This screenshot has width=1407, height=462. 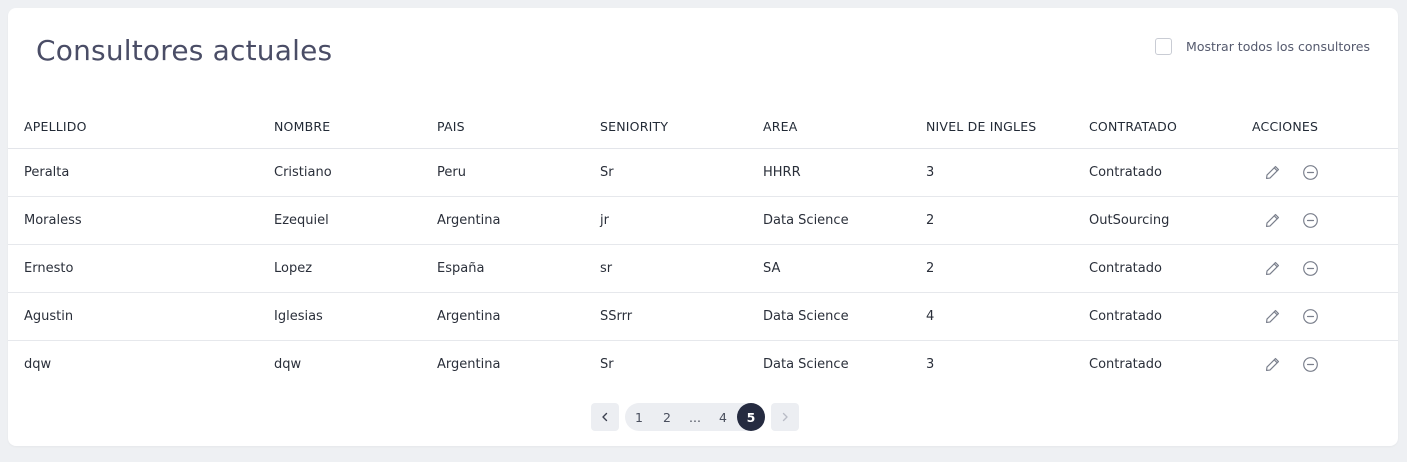 I want to click on prev-page-button, so click(x=605, y=417).